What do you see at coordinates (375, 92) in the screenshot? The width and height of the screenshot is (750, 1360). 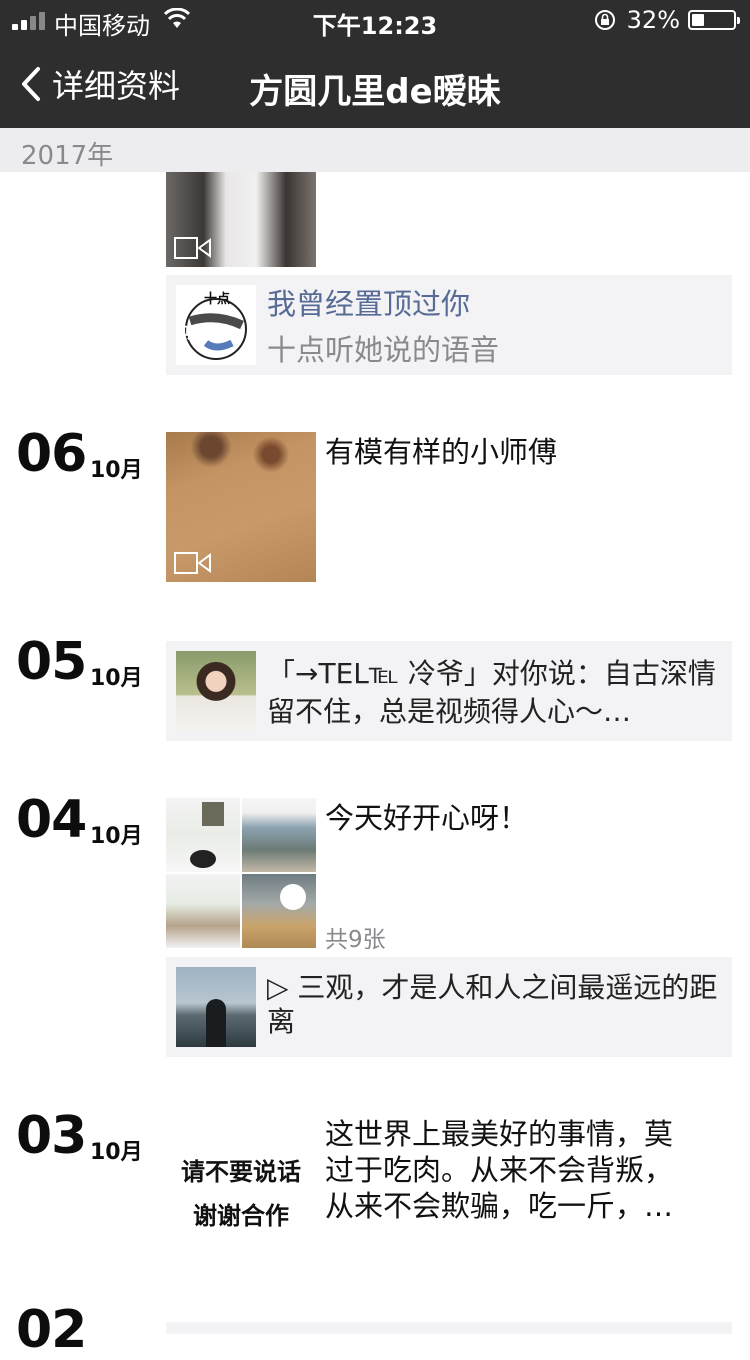 I see `page-title: 方圆几里de暧昧` at bounding box center [375, 92].